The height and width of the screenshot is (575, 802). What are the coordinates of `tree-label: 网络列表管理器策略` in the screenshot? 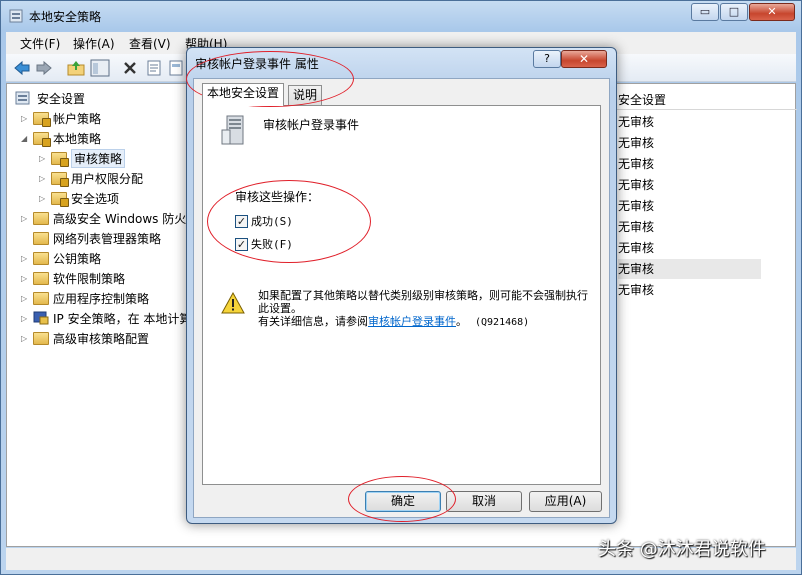 It's located at (107, 238).